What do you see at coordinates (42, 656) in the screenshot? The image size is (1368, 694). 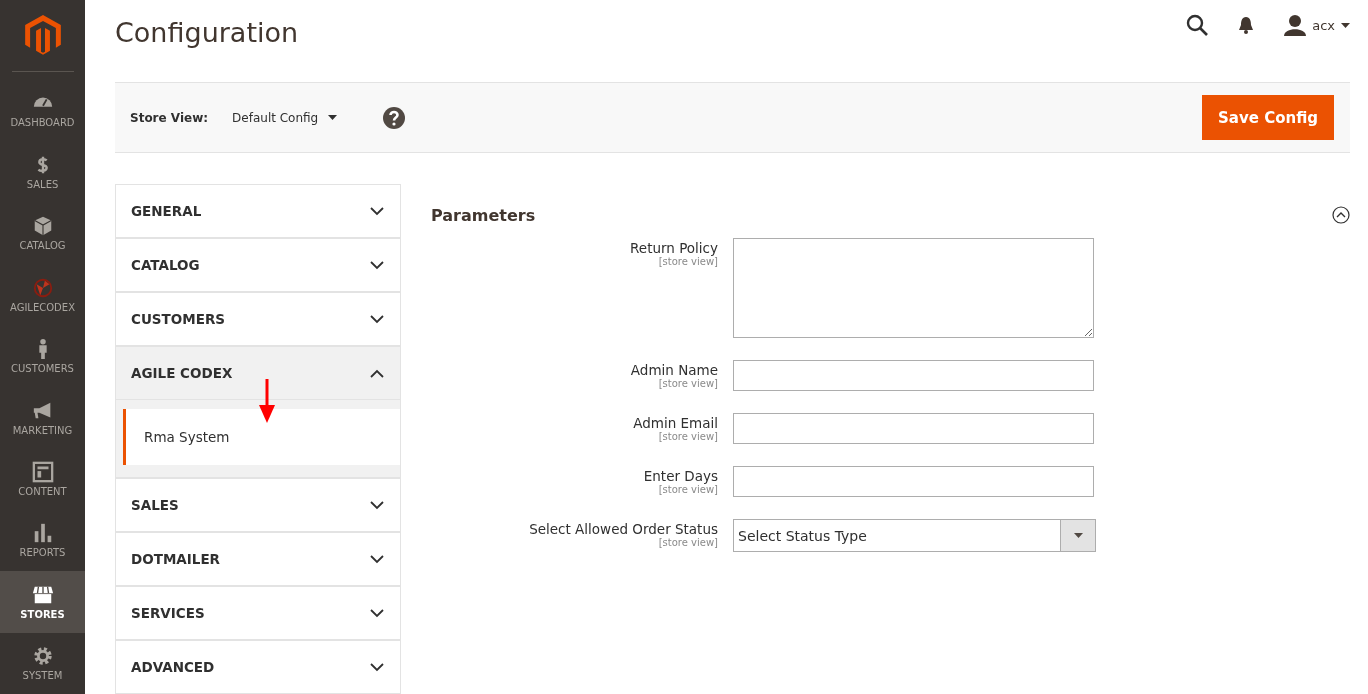 I see `system-icon` at bounding box center [42, 656].